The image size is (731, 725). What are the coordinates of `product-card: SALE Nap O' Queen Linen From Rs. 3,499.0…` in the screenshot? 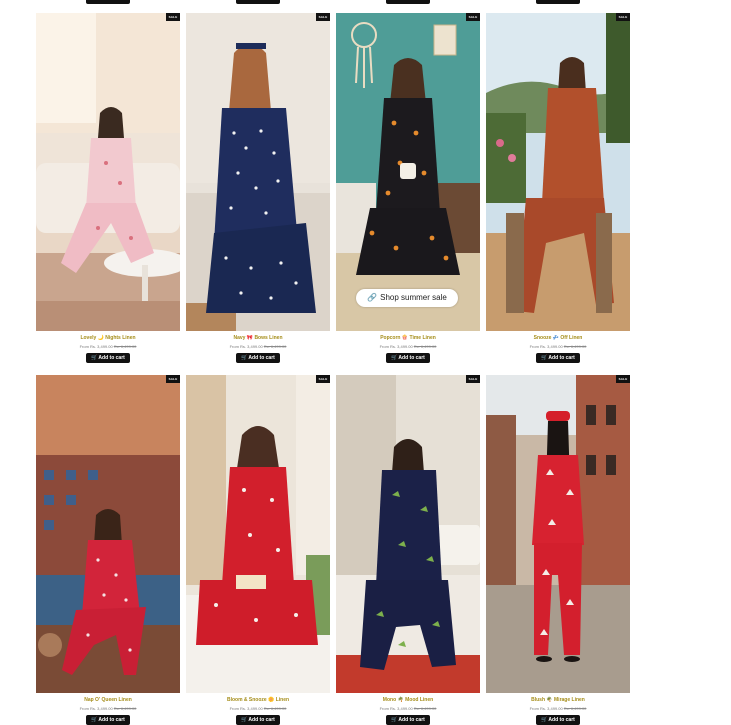 It's located at (108, 550).